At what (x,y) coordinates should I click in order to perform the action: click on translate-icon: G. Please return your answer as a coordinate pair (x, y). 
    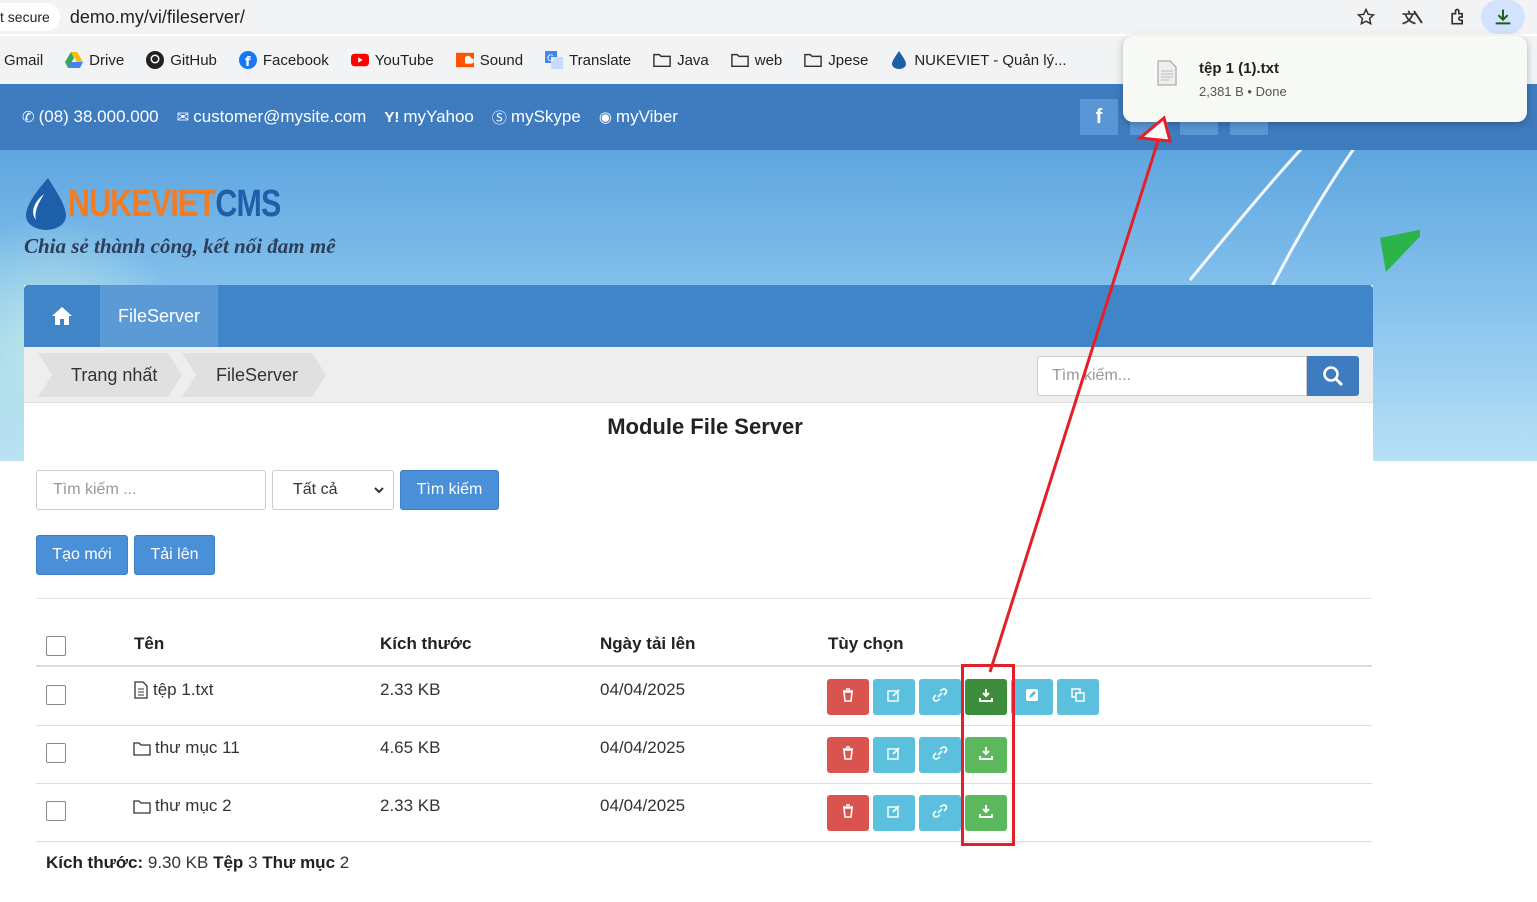
    Looking at the image, I should click on (554, 60).